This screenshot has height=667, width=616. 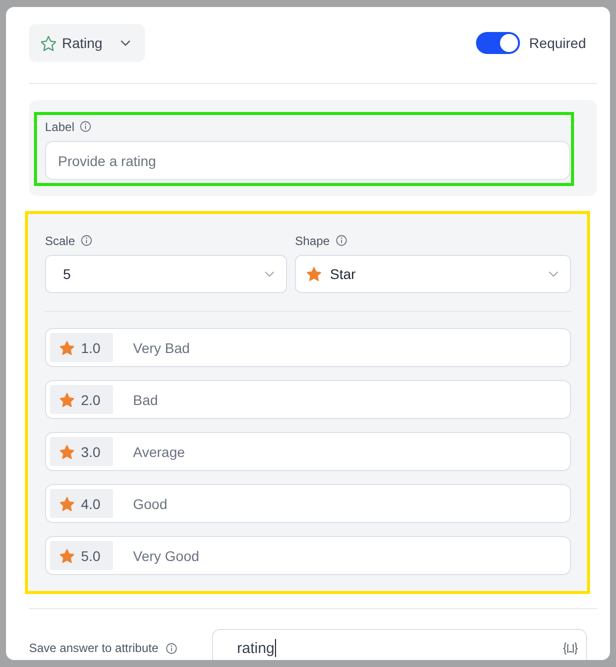 What do you see at coordinates (570, 648) in the screenshot?
I see `braces-icon` at bounding box center [570, 648].